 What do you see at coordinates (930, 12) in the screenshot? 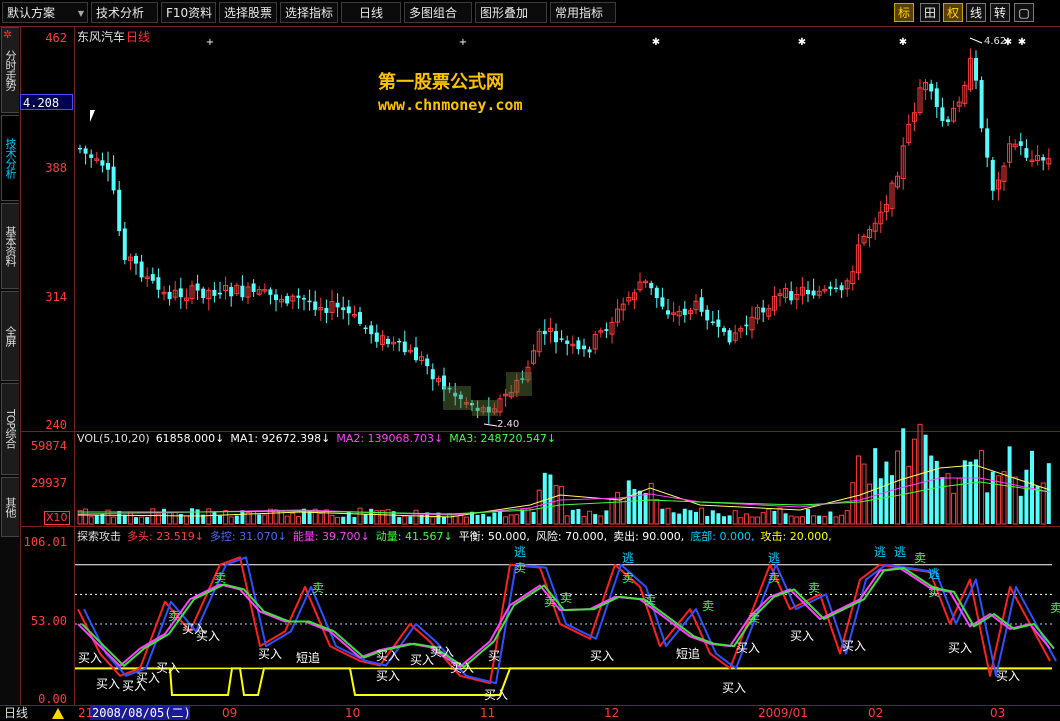
I see `grid-button: 田` at bounding box center [930, 12].